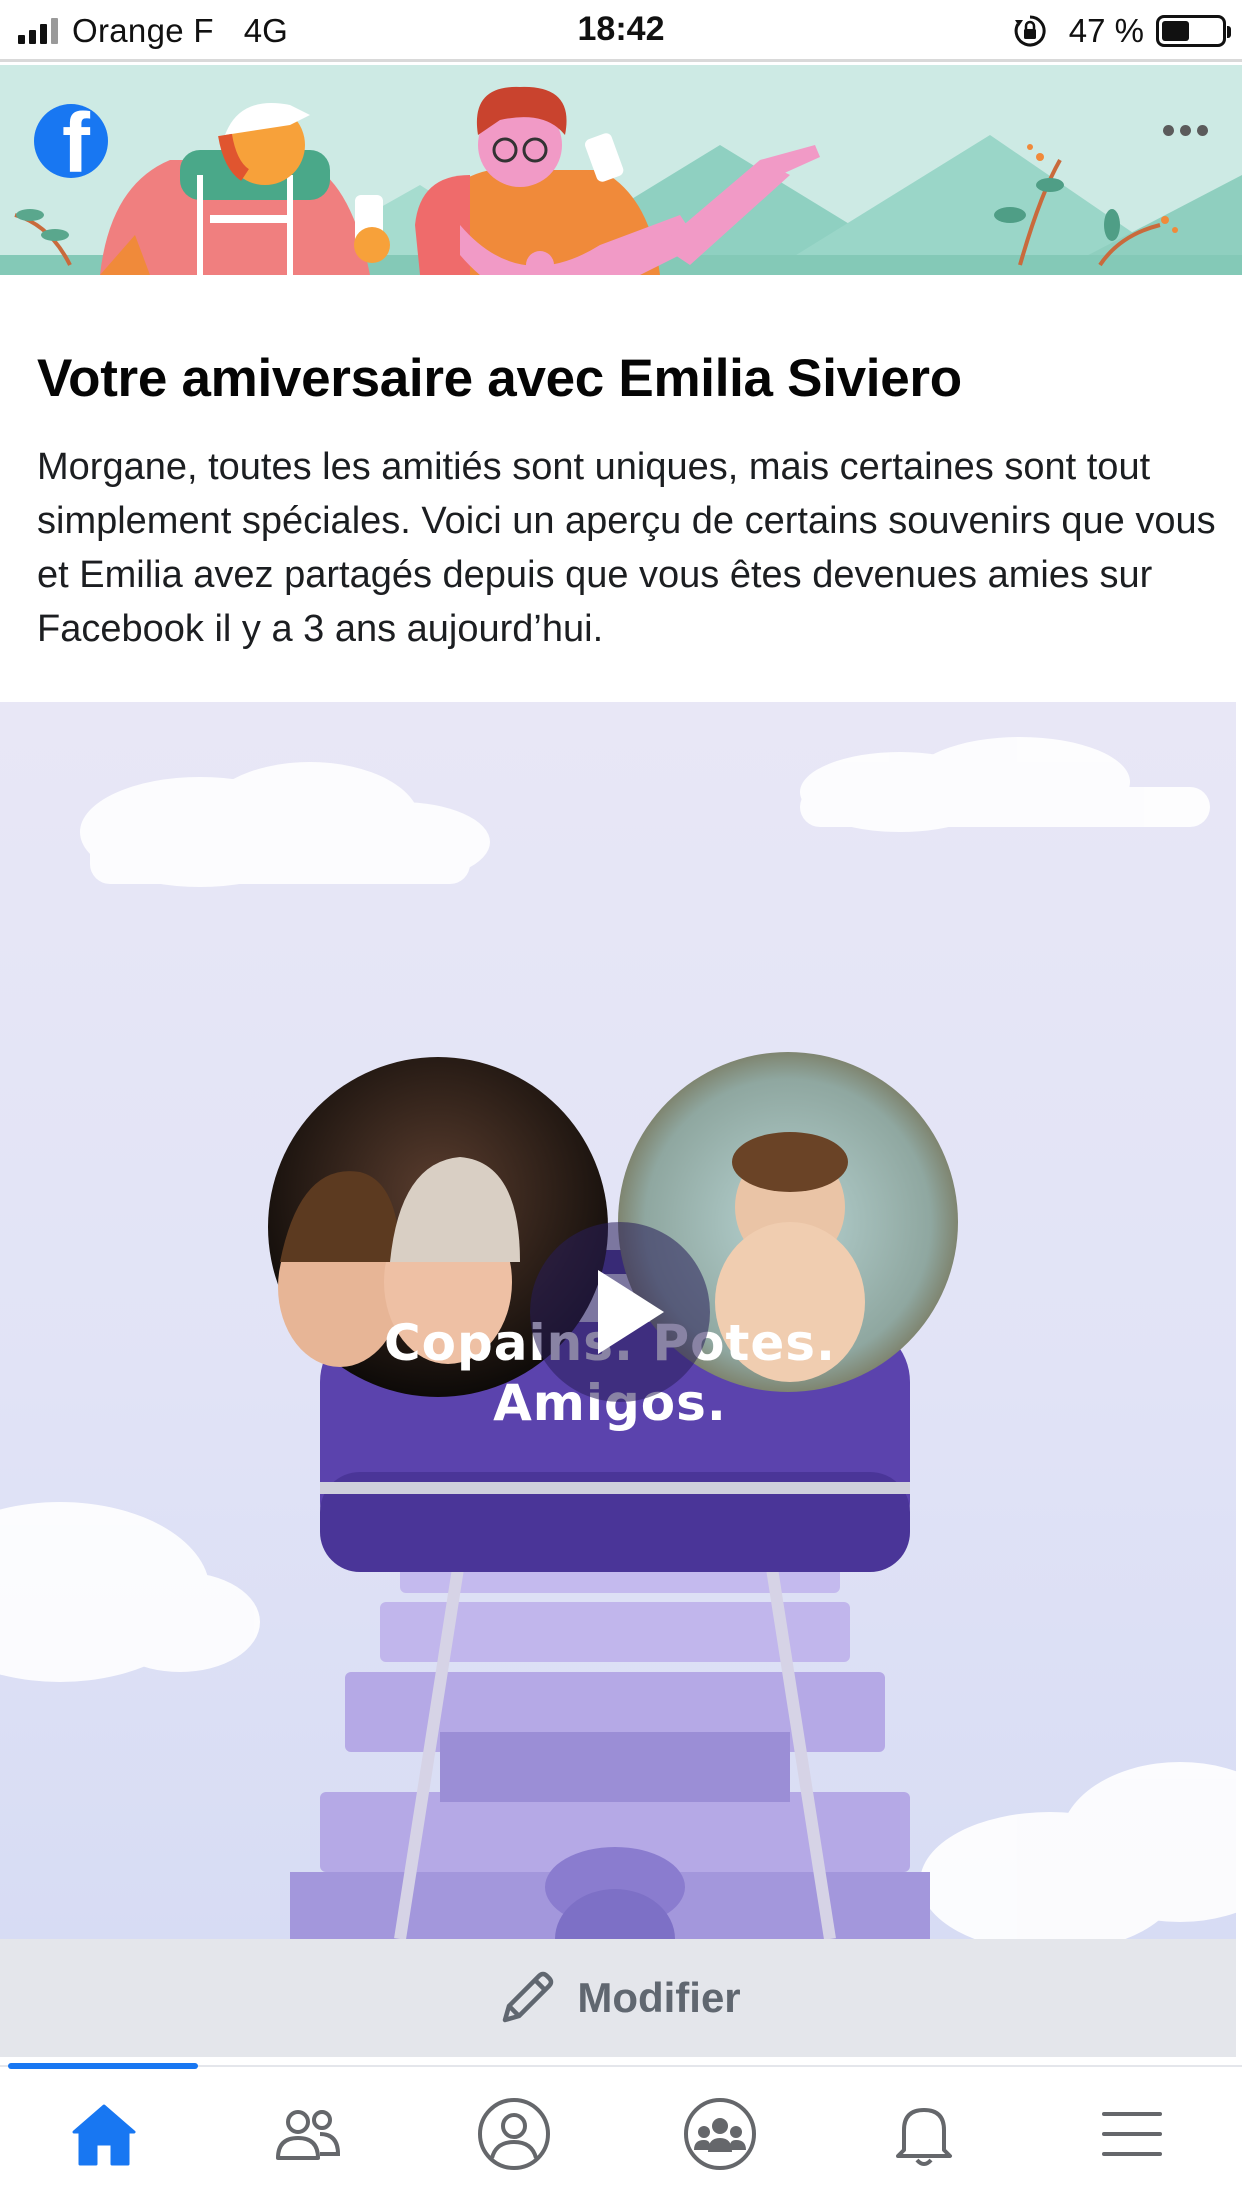 This screenshot has width=1242, height=2208. I want to click on tab-groups, so click(720, 2134).